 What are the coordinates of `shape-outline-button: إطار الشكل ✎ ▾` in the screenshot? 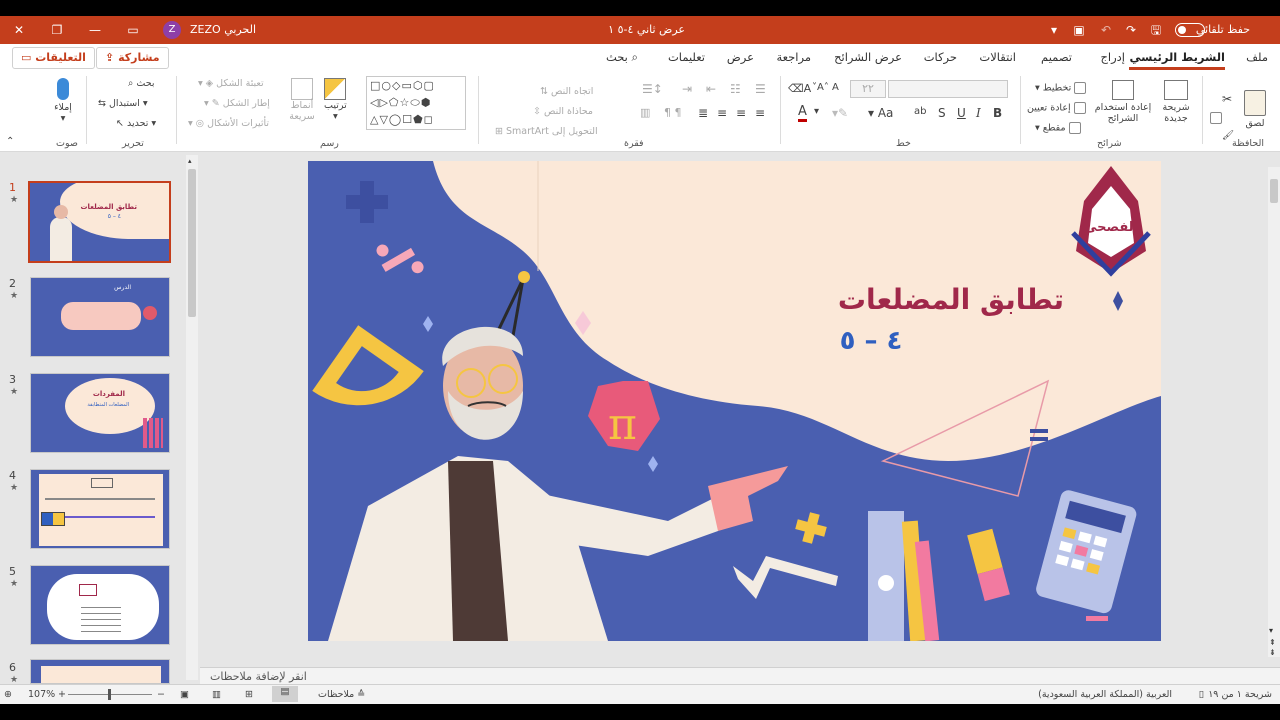 It's located at (237, 103).